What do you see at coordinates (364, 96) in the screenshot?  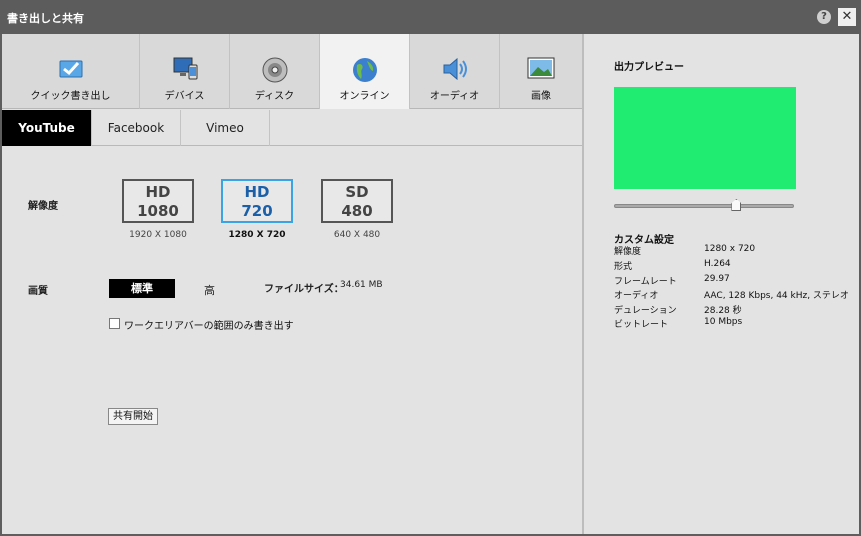 I see `tab-online-label: オンライン` at bounding box center [364, 96].